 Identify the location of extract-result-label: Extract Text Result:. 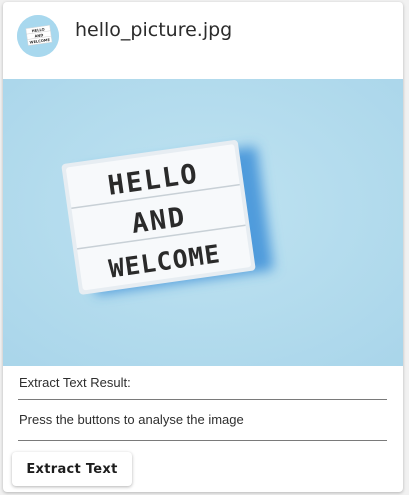
(75, 382).